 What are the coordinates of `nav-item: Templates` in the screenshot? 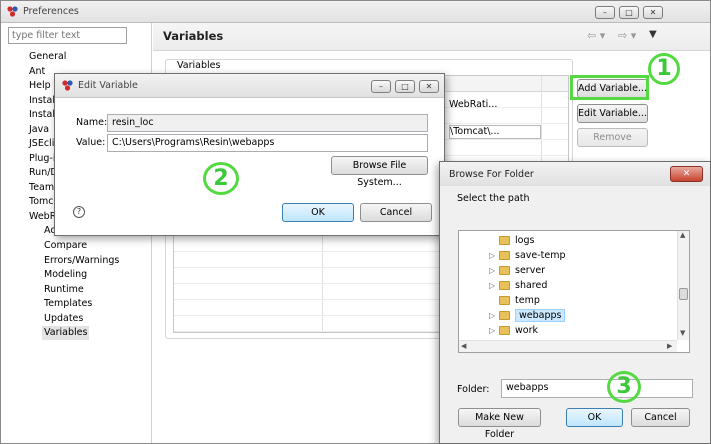 It's located at (68, 304).